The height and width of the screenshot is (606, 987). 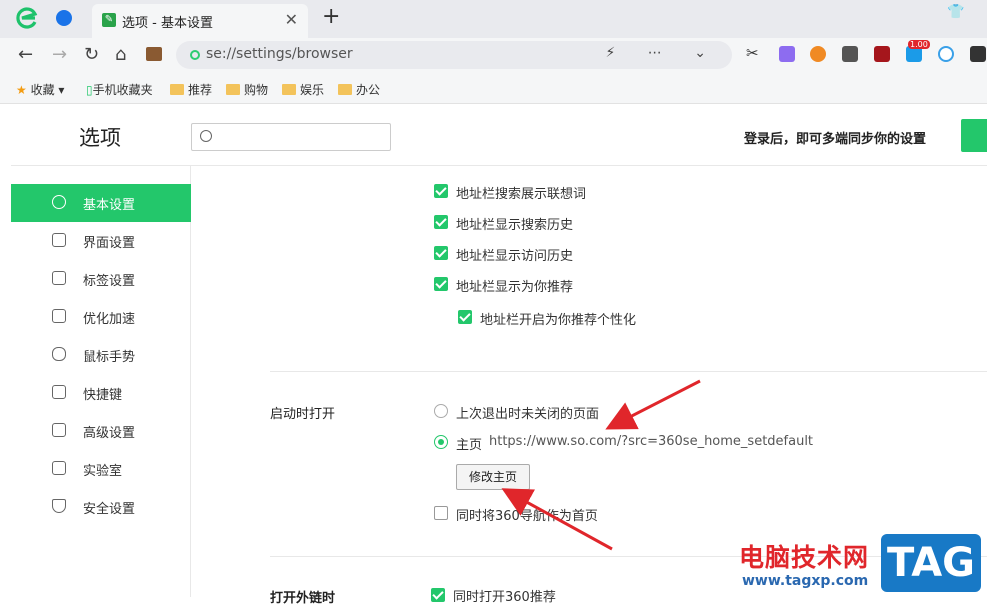 I want to click on annotation-arrows, so click(x=601, y=465).